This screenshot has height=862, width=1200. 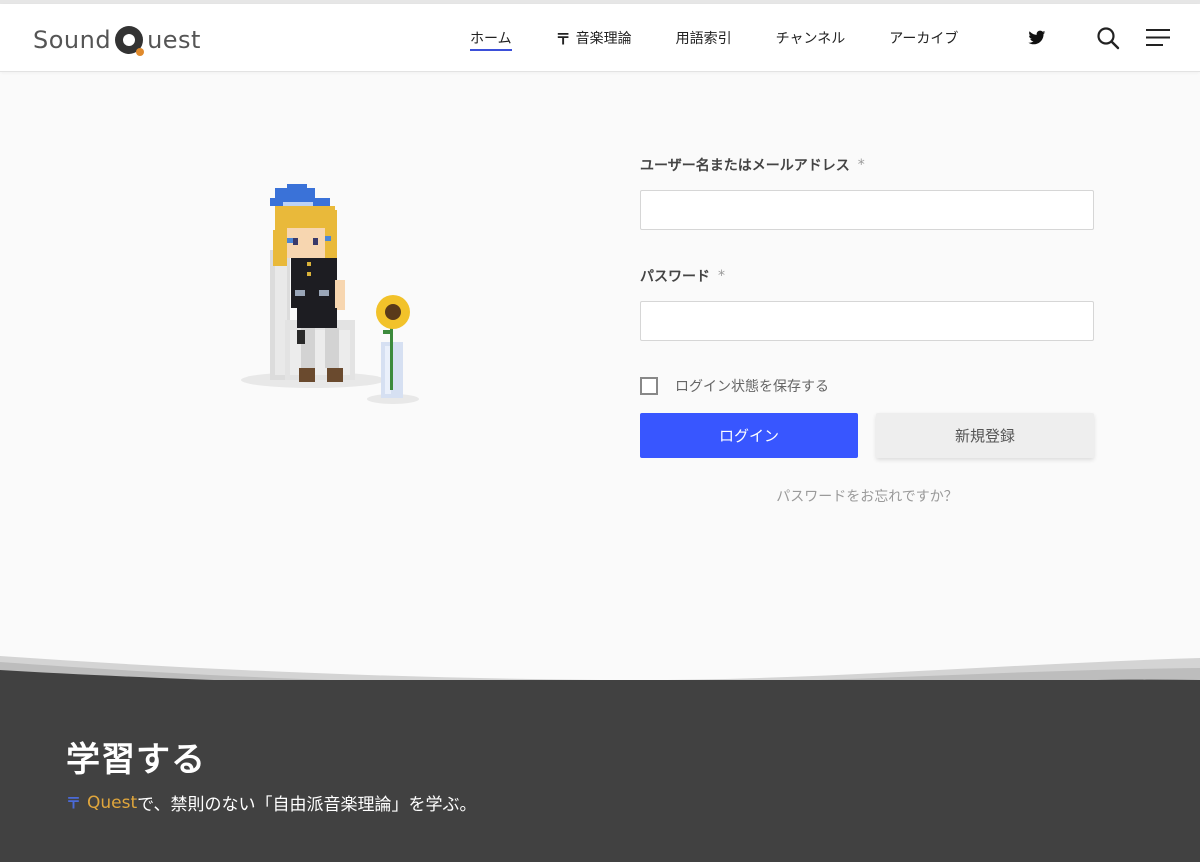 I want to click on nav-item-label: 用語索引, so click(x=703, y=39).